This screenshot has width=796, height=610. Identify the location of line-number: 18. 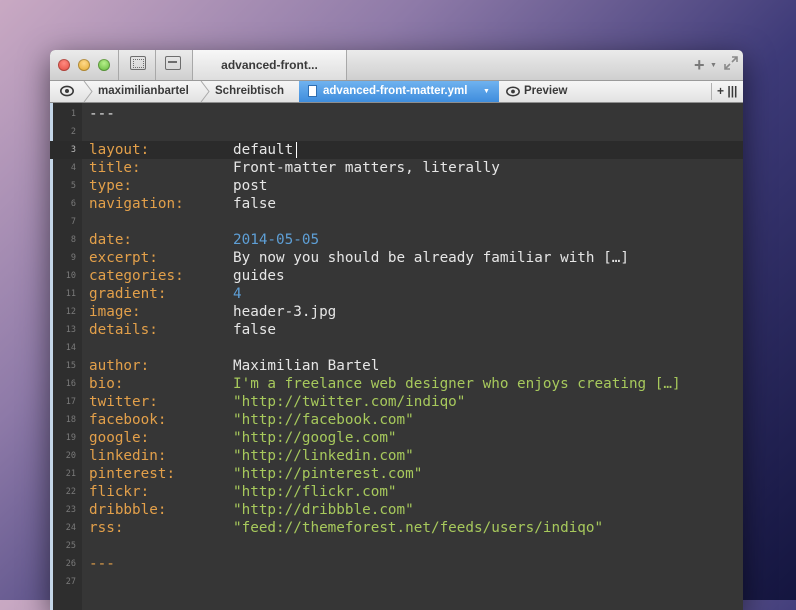
(70, 420).